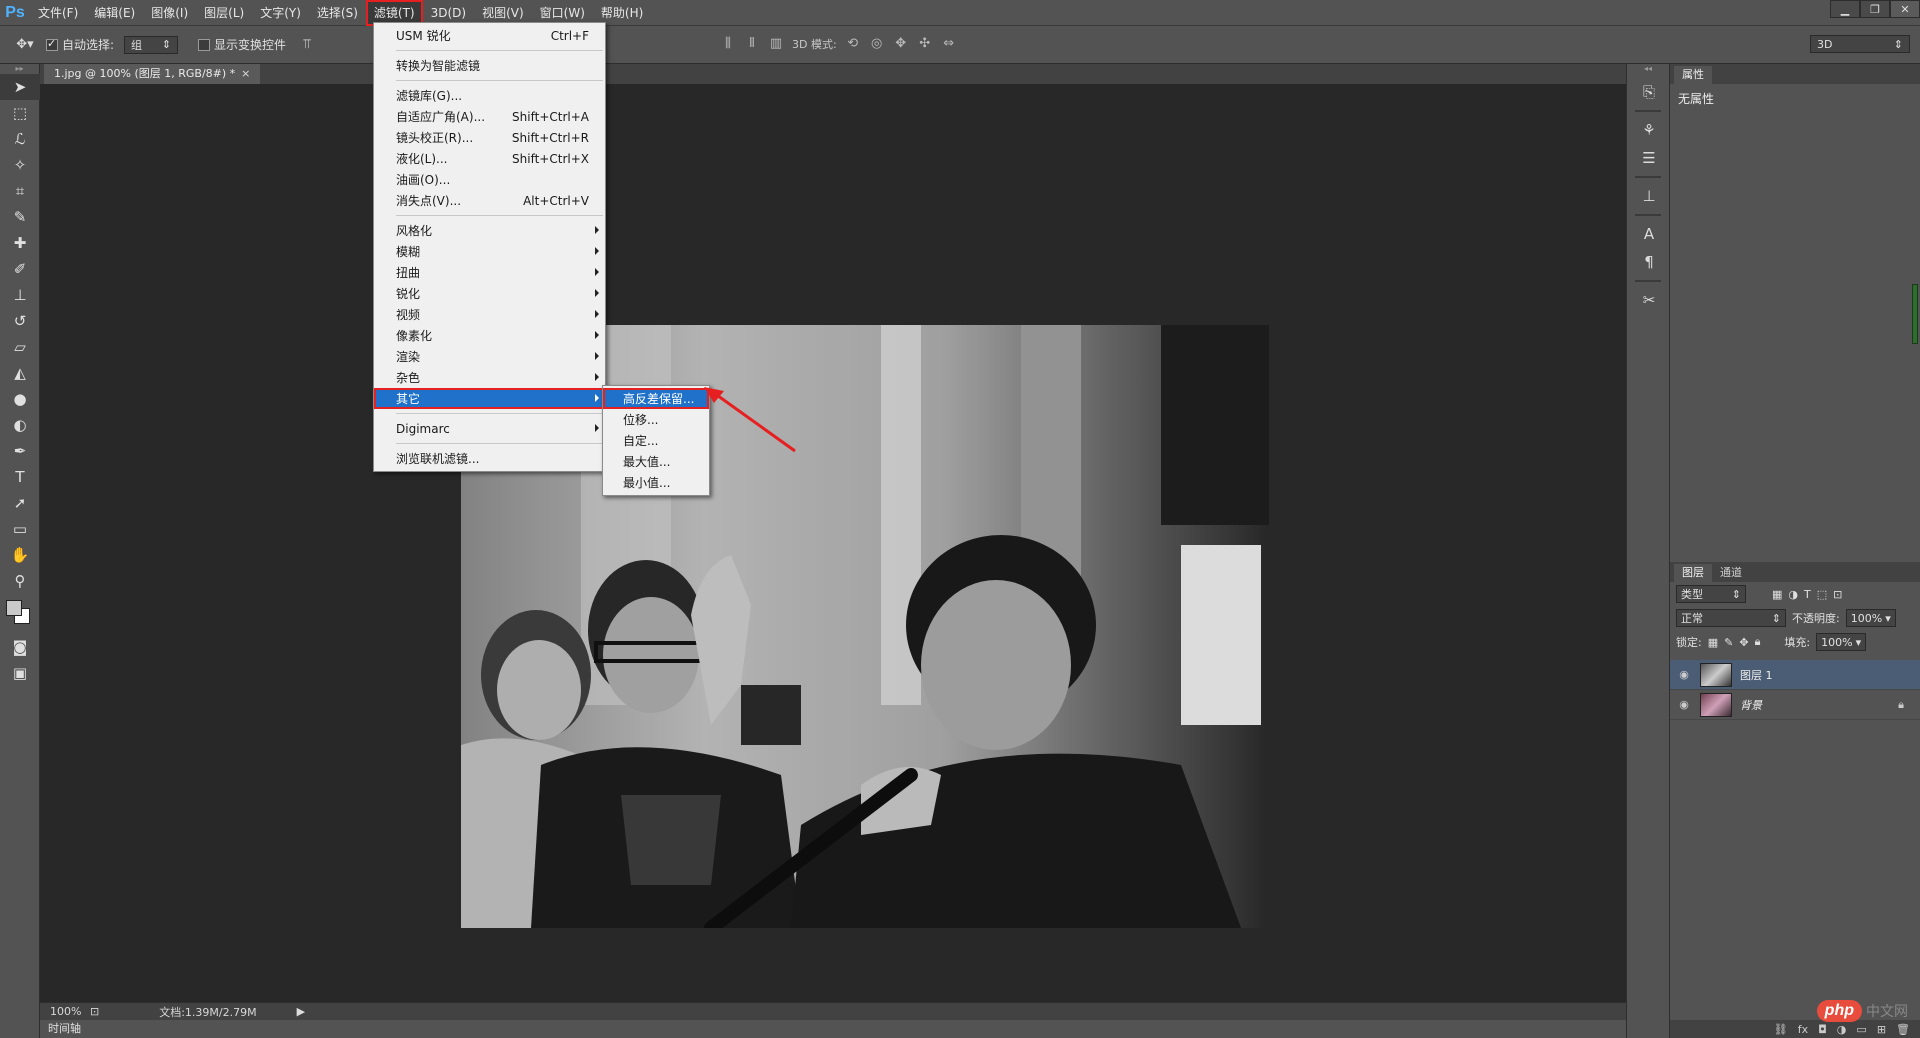  What do you see at coordinates (20, 87) in the screenshot?
I see `move-tool-icon: ➤` at bounding box center [20, 87].